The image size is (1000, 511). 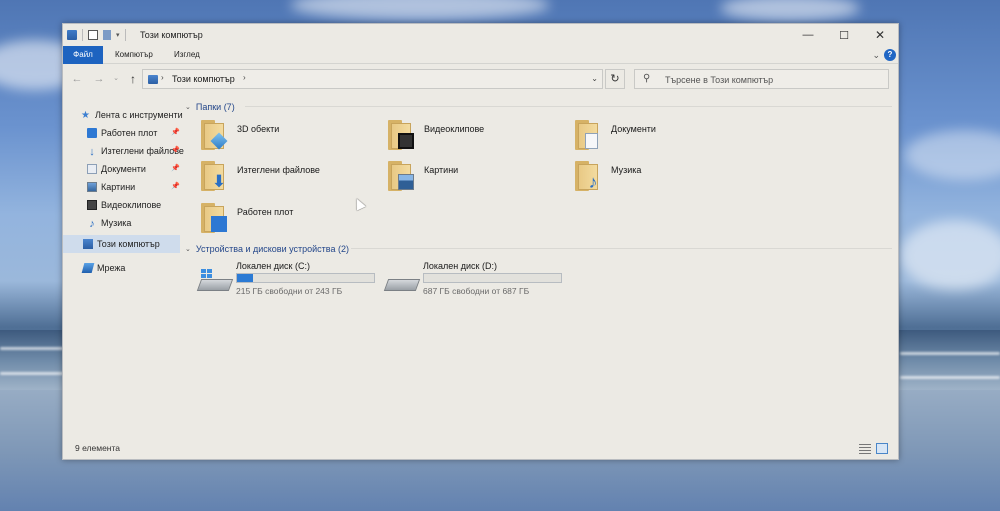 I want to click on close-button: ✕, so click(x=880, y=35).